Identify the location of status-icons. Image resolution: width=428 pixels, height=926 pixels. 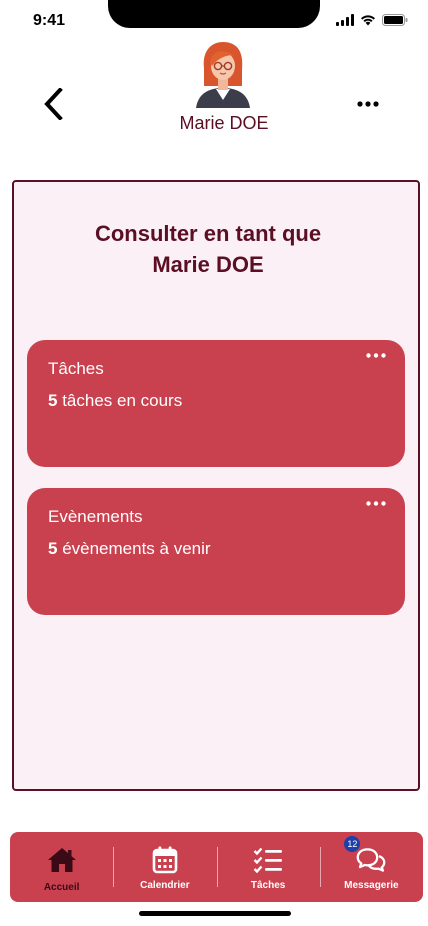
(372, 20).